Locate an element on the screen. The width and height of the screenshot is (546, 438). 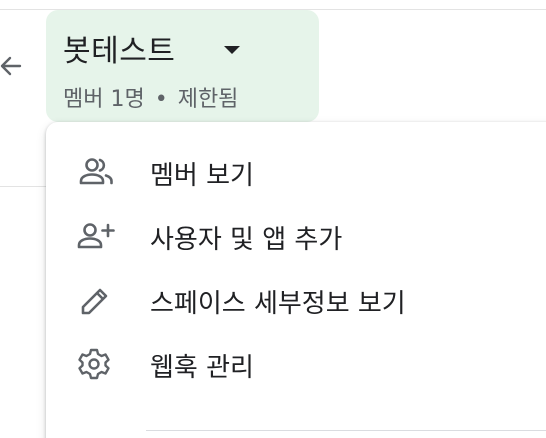
menu-item-label: 웹훅 관리 is located at coordinates (202, 368).